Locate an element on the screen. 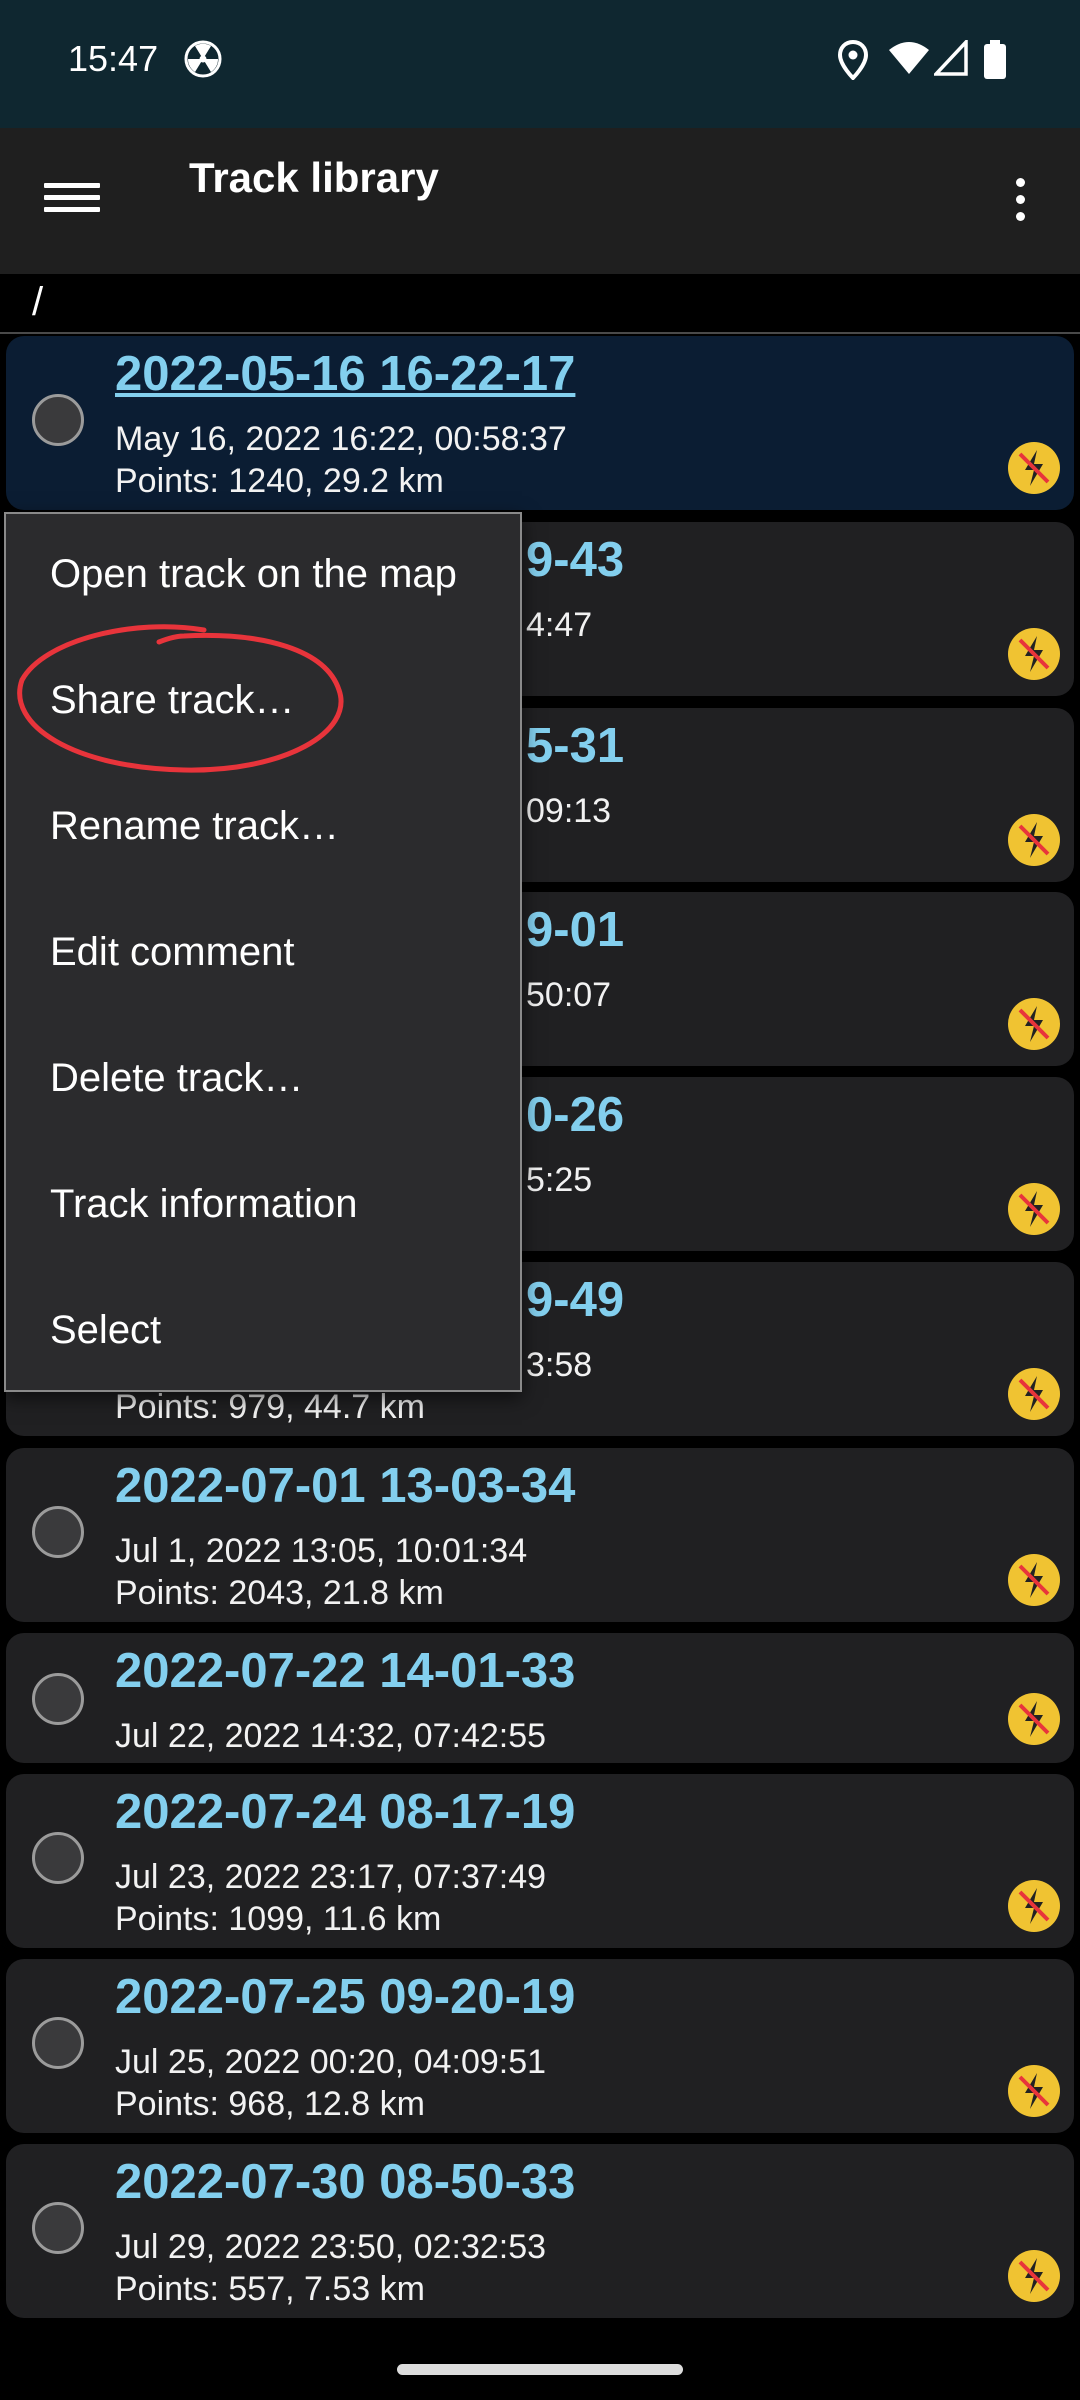  status-bar: 15:47 is located at coordinates (540, 64).